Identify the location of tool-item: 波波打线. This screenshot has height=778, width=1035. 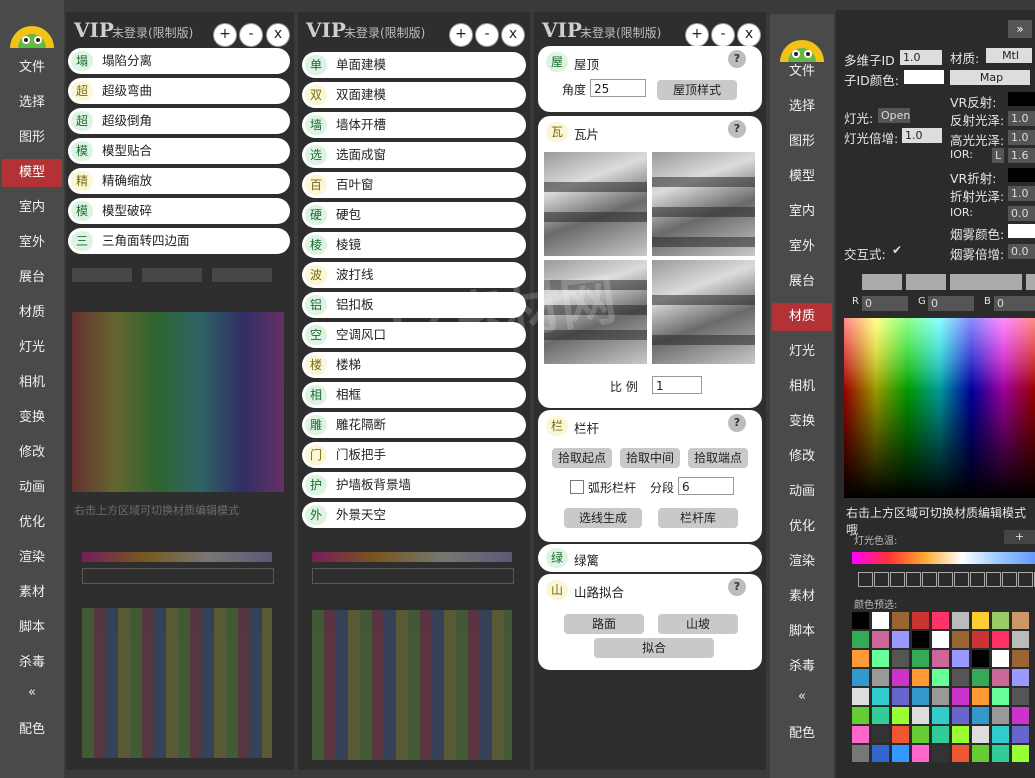
(414, 275).